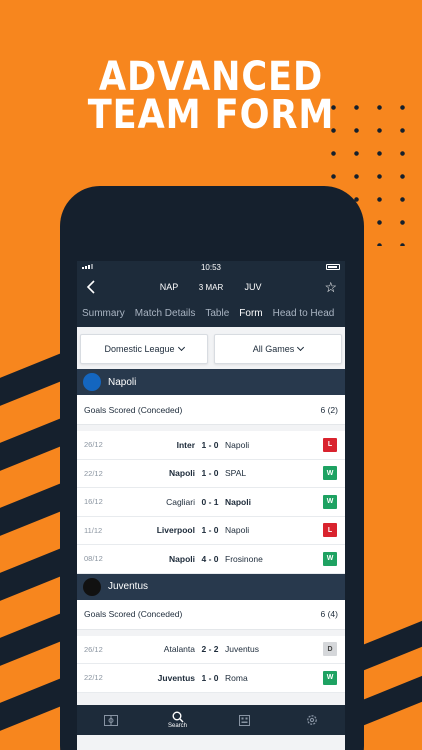 This screenshot has width=422, height=750. Describe the element at coordinates (253, 287) in the screenshot. I see `away-team-code: JUV` at that location.